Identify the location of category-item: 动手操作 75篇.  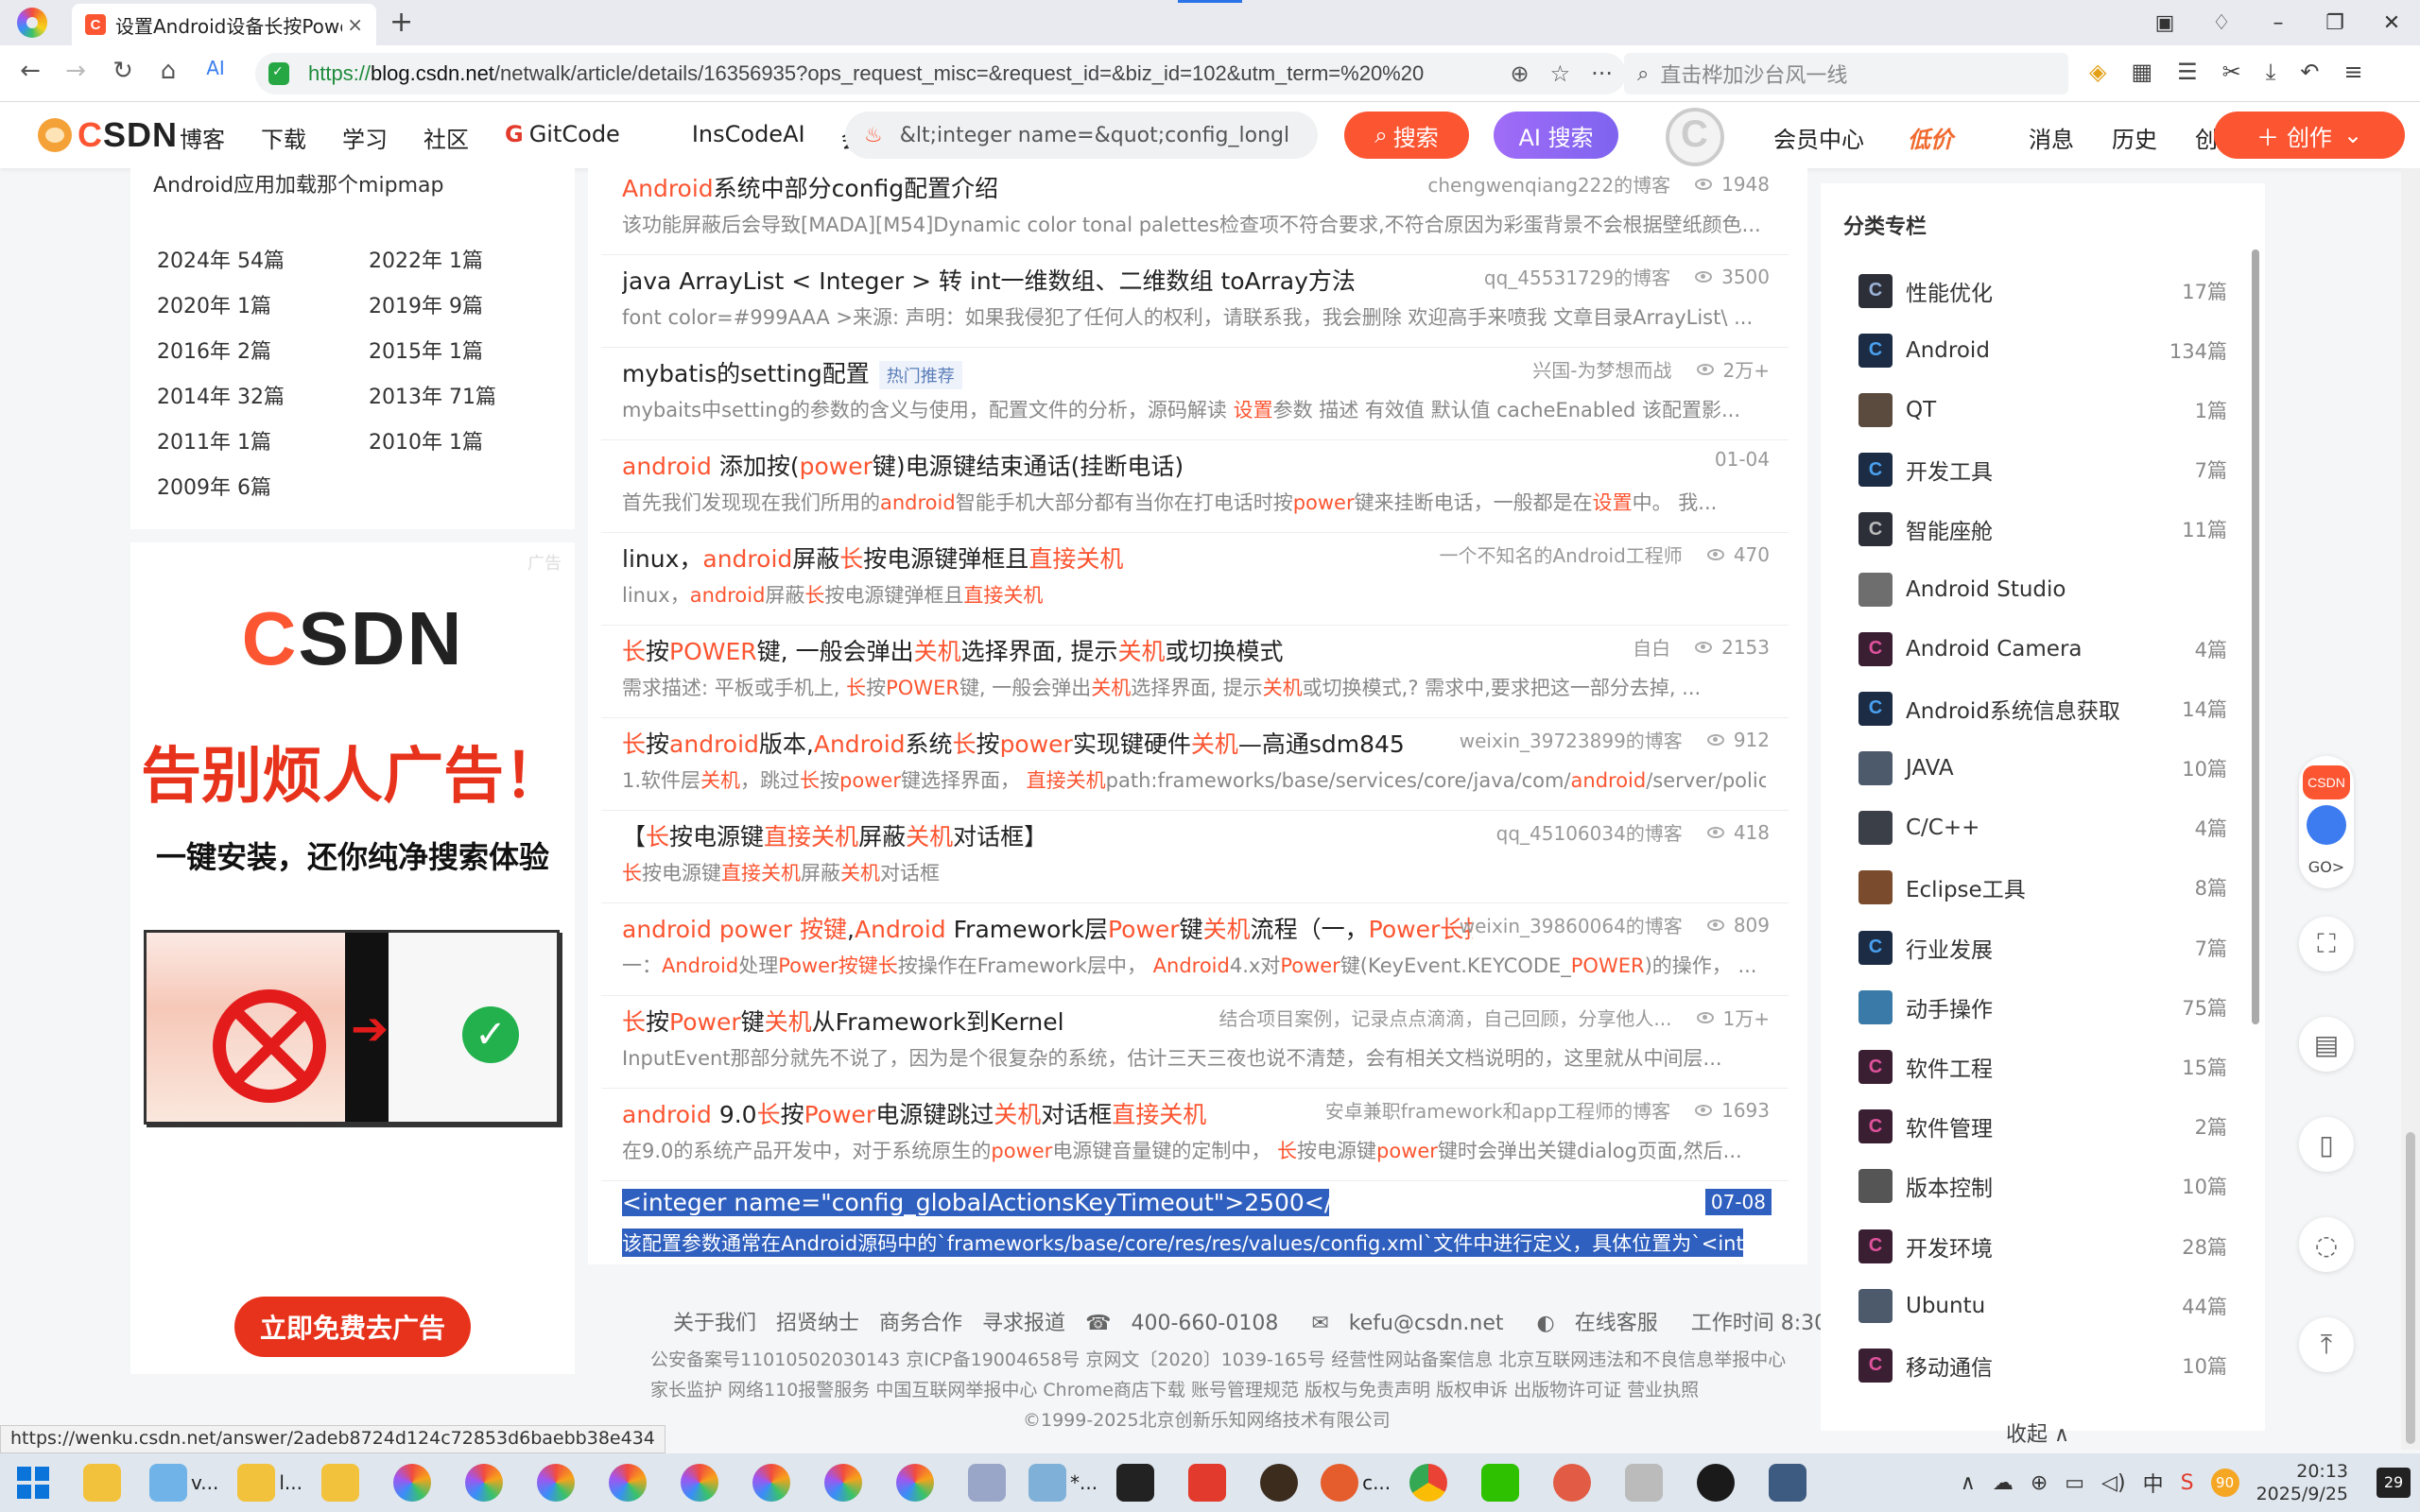
(2042, 1007).